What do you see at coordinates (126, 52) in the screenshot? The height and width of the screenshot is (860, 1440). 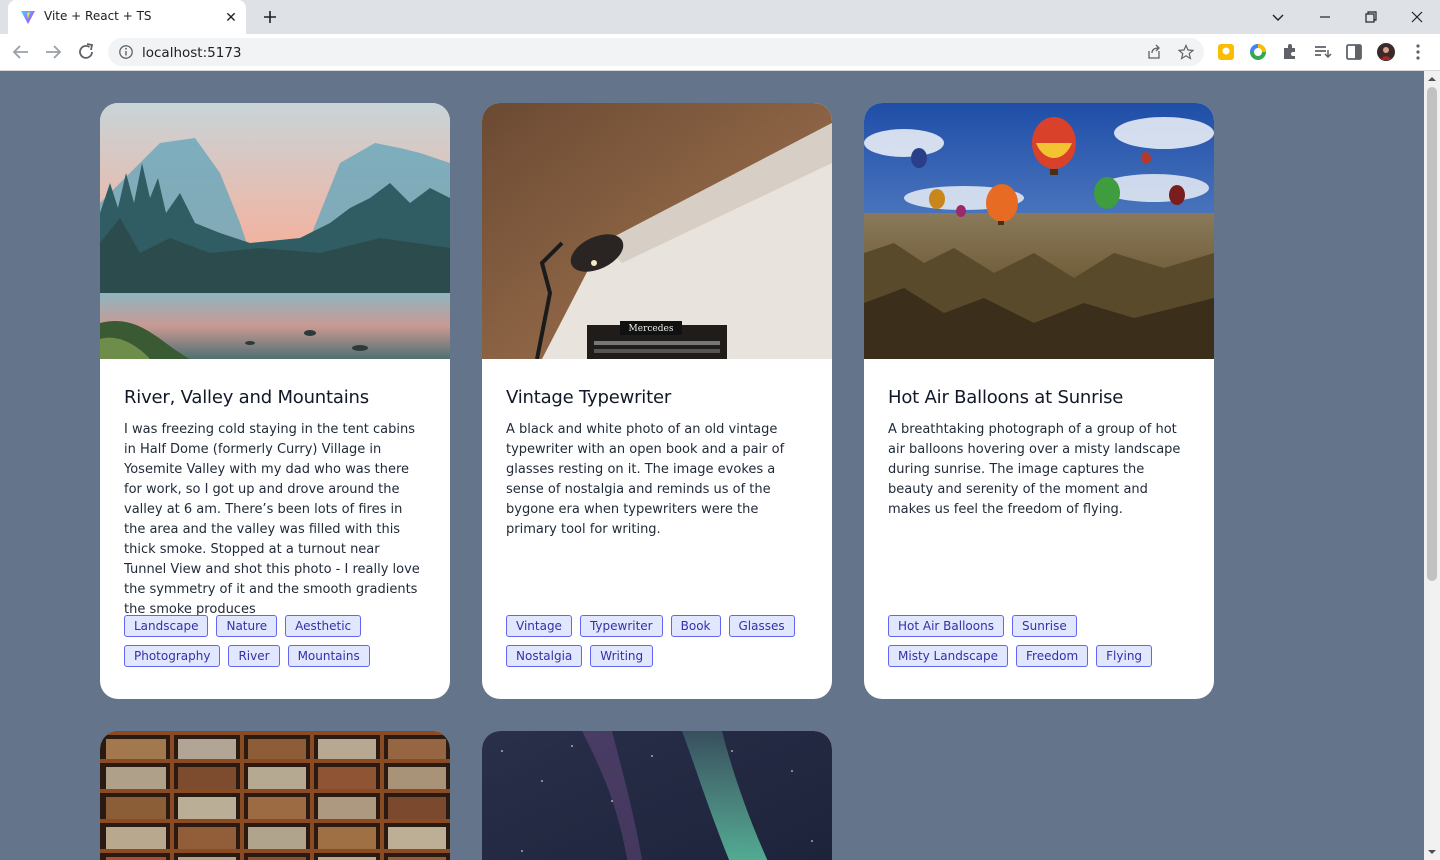 I see `site-info-icon` at bounding box center [126, 52].